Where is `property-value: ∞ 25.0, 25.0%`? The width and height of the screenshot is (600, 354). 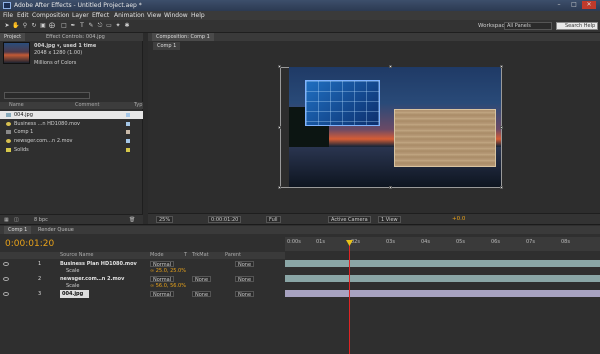 property-value: ∞ 25.0, 25.0% is located at coordinates (168, 271).